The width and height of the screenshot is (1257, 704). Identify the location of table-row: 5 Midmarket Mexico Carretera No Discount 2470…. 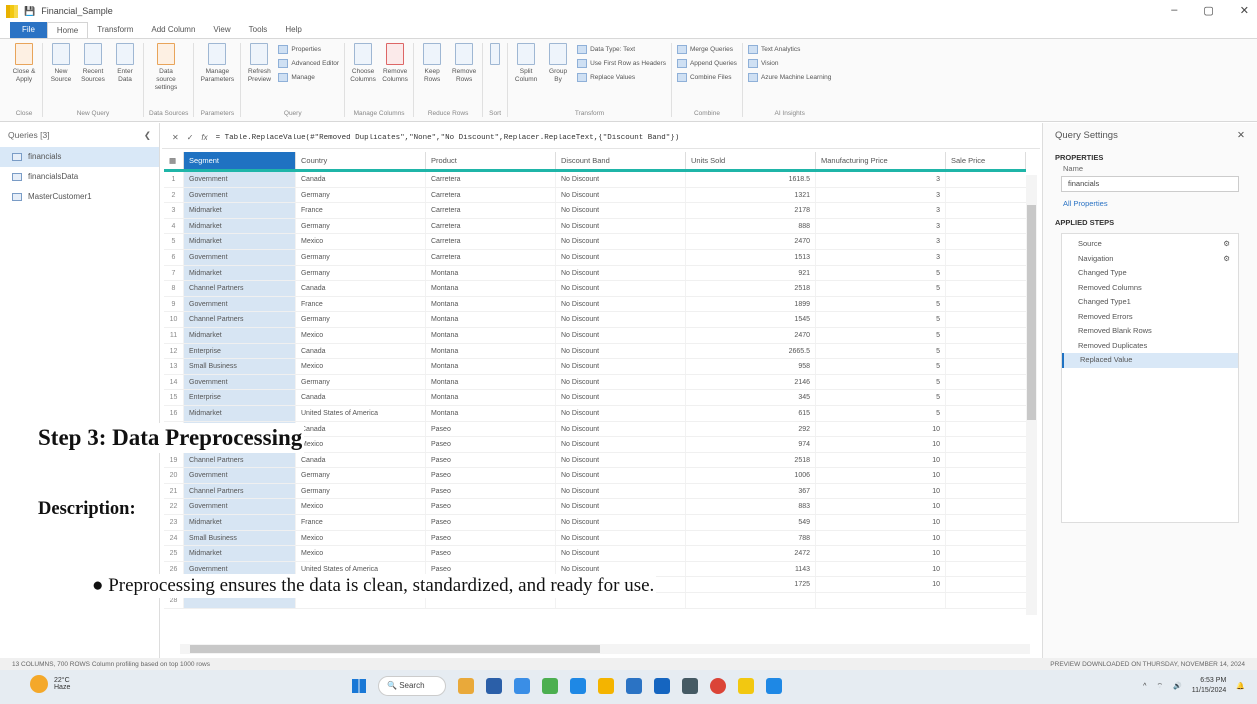
(595, 242).